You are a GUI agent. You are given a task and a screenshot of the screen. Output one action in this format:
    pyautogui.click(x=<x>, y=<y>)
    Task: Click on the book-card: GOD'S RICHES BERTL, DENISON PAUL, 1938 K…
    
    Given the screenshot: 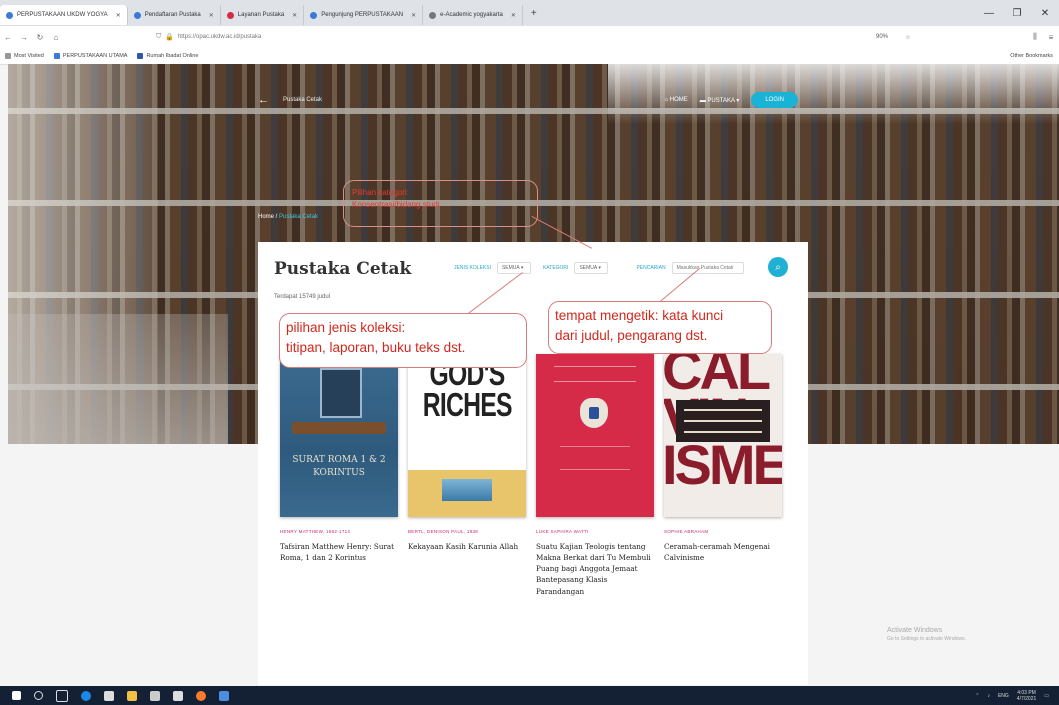 What is the action you would take?
    pyautogui.click(x=467, y=475)
    